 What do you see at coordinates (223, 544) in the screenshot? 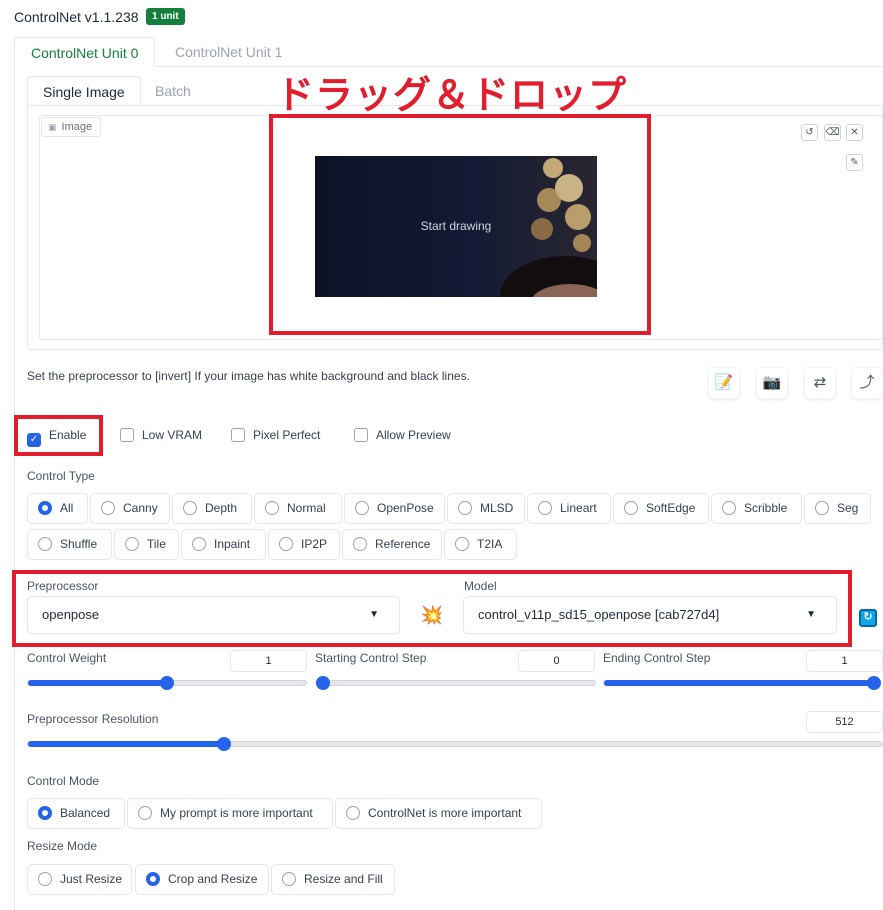
I see `control-type-inpaint: Inpaint` at bounding box center [223, 544].